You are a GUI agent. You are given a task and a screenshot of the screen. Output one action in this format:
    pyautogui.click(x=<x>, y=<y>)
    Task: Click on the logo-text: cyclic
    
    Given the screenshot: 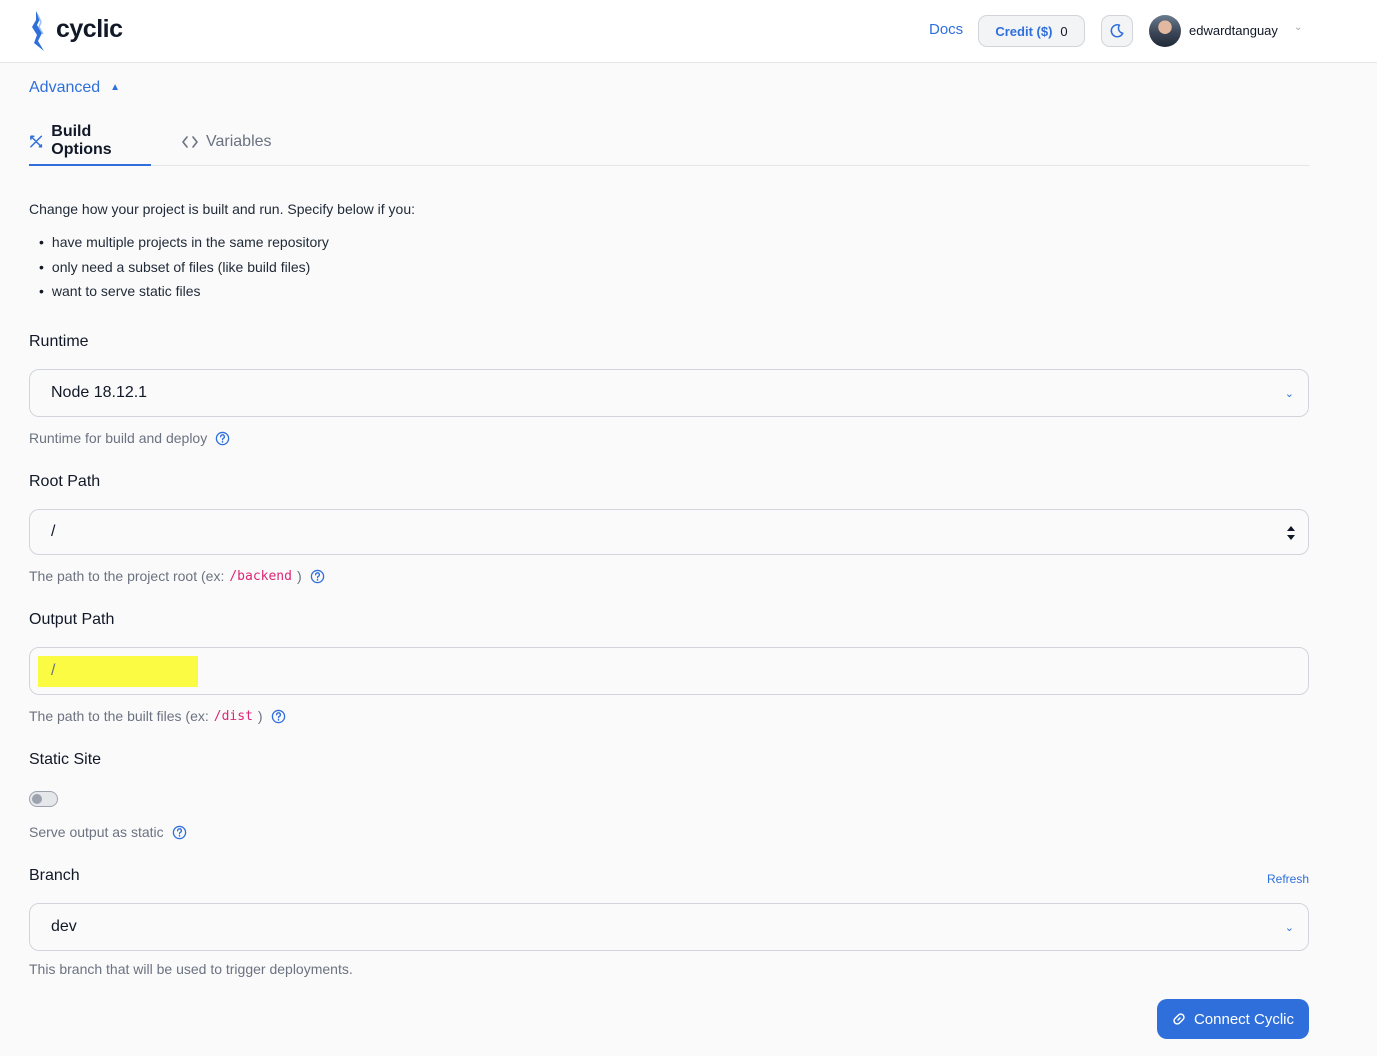 What is the action you would take?
    pyautogui.click(x=89, y=28)
    